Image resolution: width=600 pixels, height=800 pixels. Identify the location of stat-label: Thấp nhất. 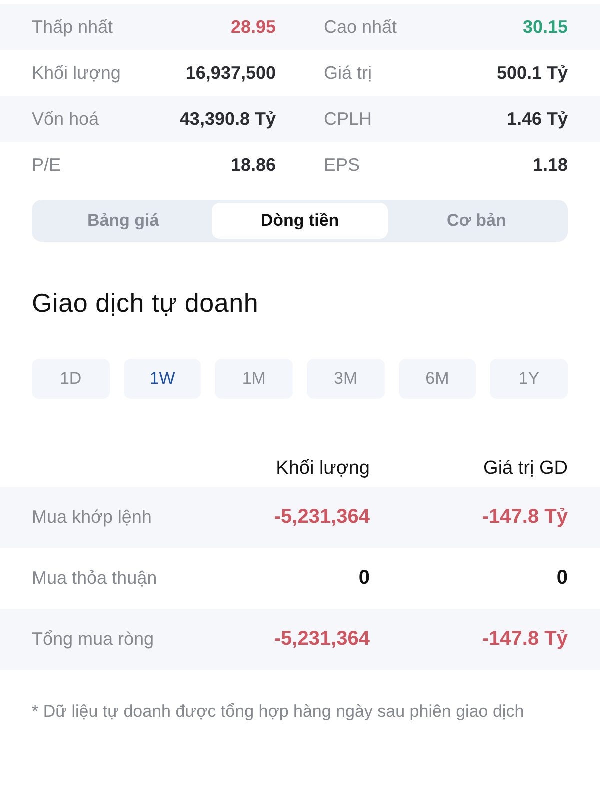
(73, 27).